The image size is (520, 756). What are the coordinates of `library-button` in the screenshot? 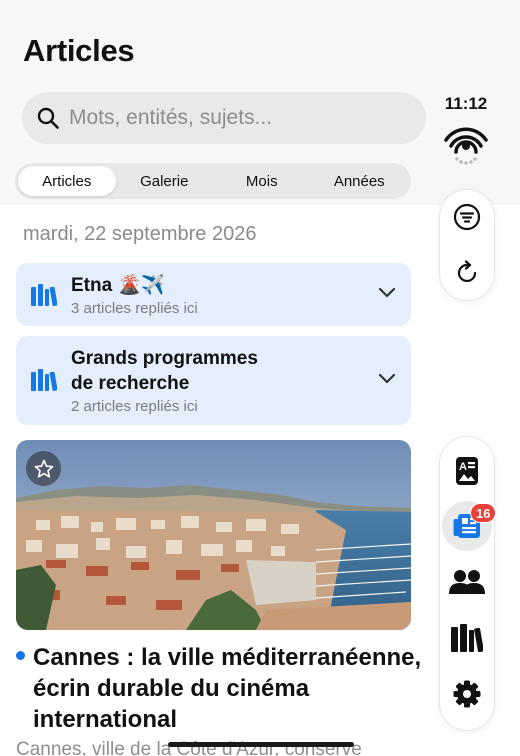 It's located at (467, 638).